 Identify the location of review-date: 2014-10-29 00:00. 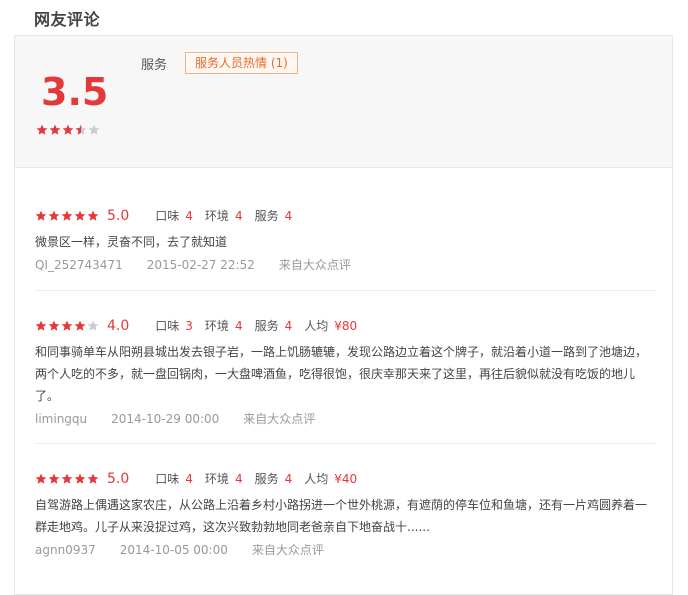
(165, 419).